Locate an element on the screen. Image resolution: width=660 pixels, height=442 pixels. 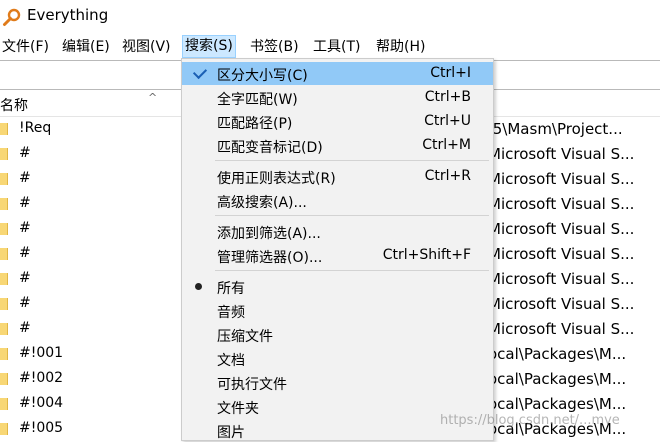
menu-item-filter-everything: 所有 is located at coordinates (337, 286).